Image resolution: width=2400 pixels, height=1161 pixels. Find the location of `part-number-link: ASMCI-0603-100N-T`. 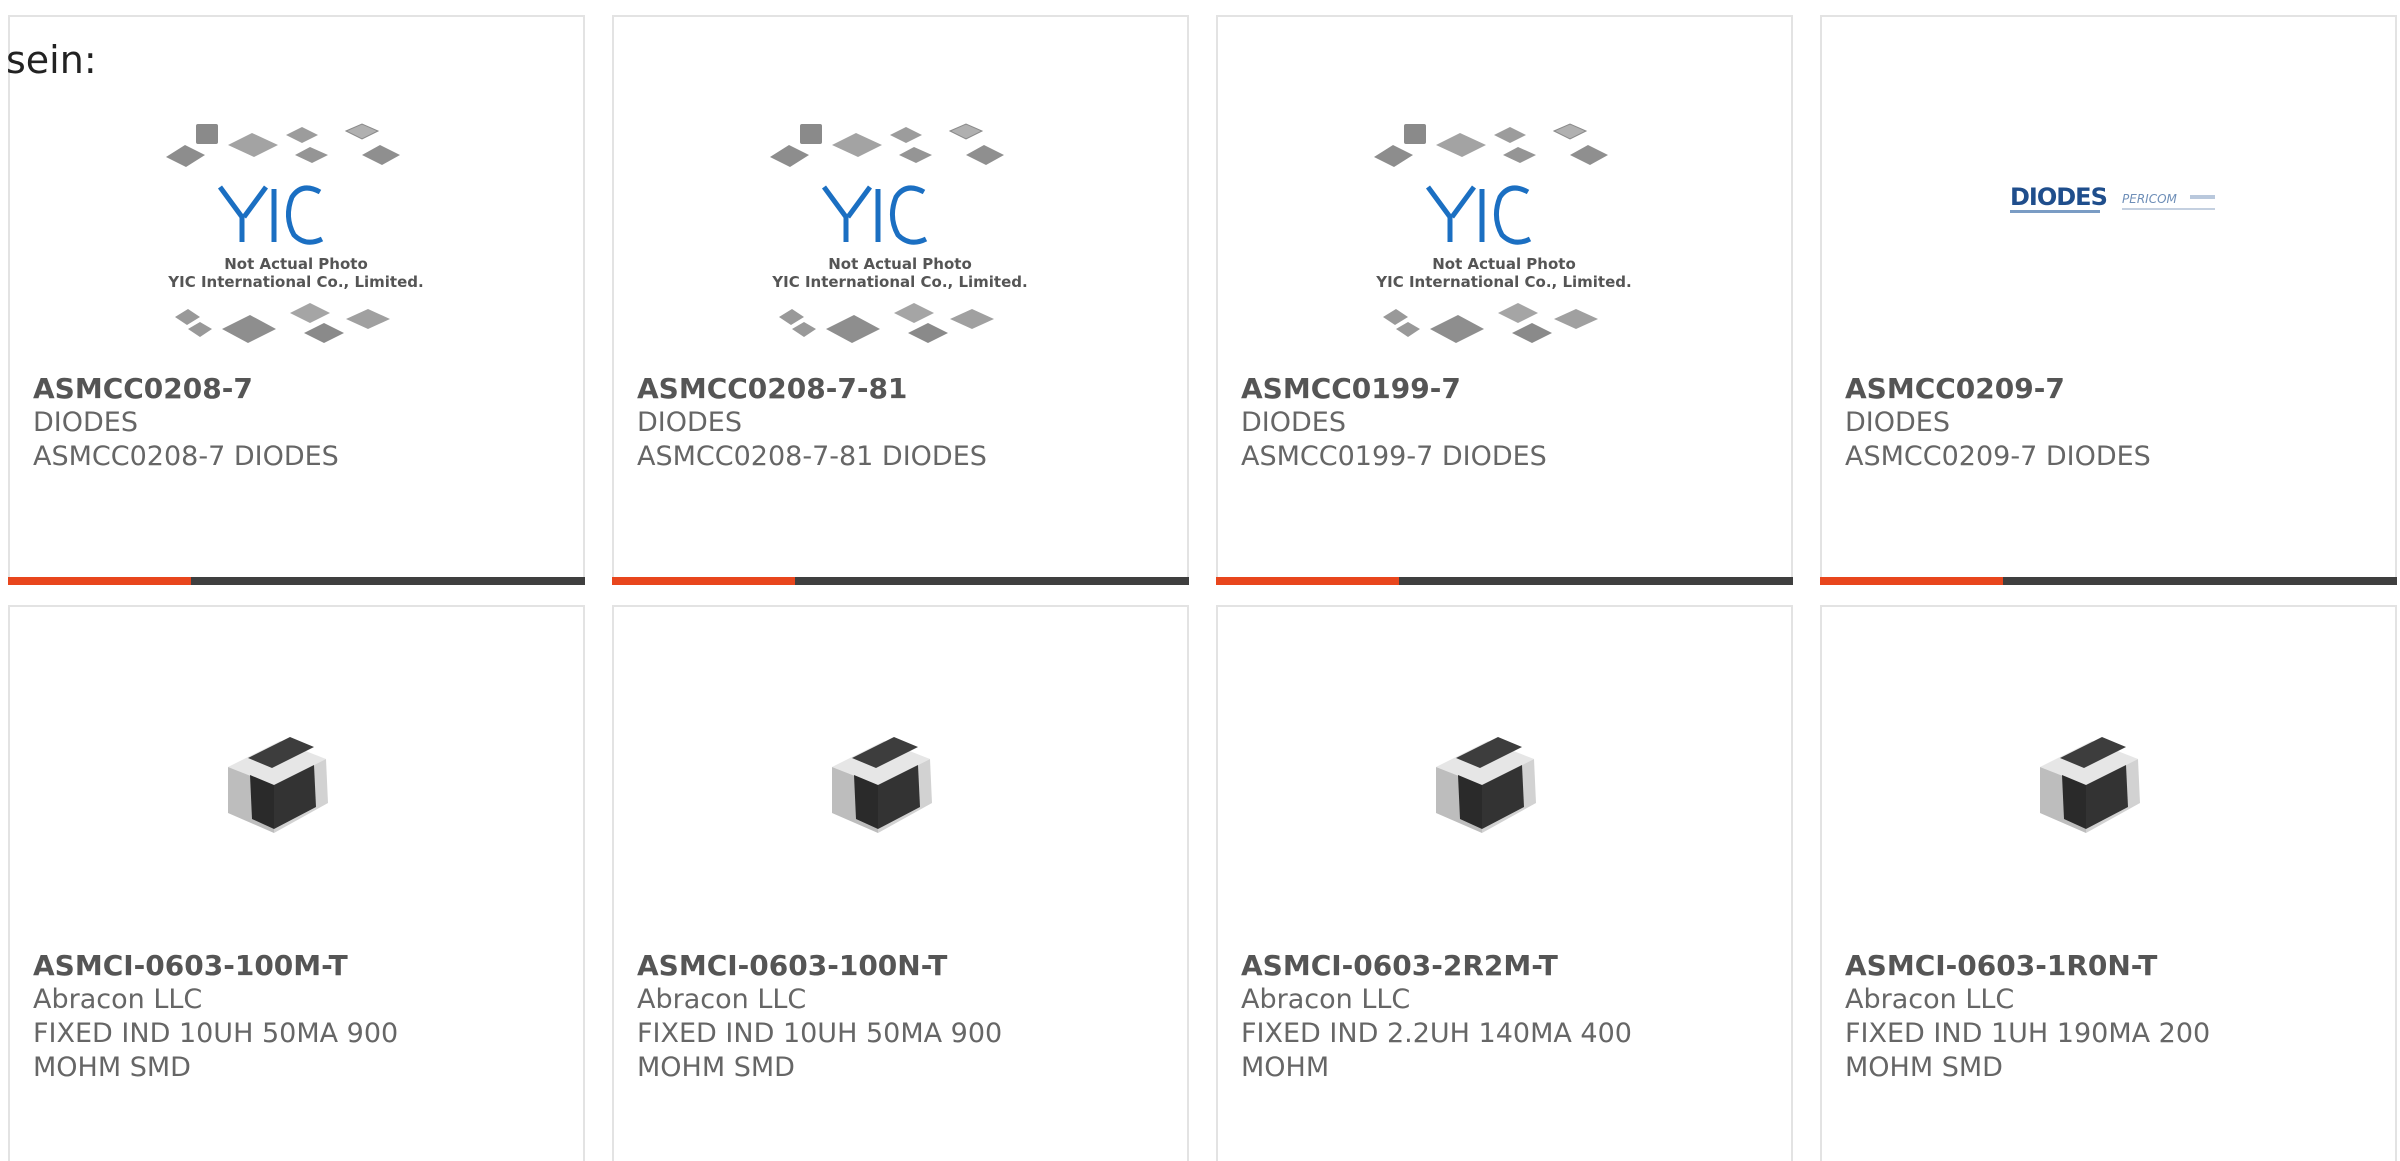

part-number-link: ASMCI-0603-100N-T is located at coordinates (902, 966).